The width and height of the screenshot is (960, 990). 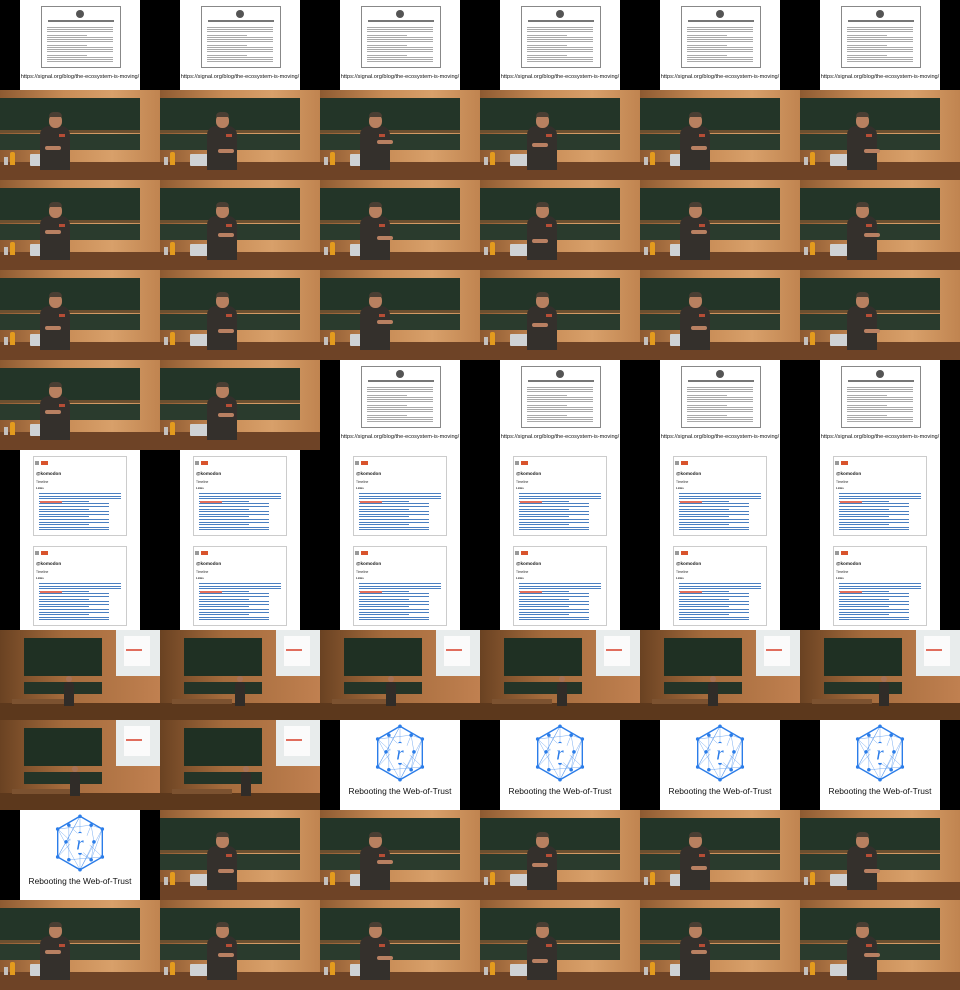 I want to click on logo-caption: Rebooting the Web-of-Trust, so click(x=880, y=791).